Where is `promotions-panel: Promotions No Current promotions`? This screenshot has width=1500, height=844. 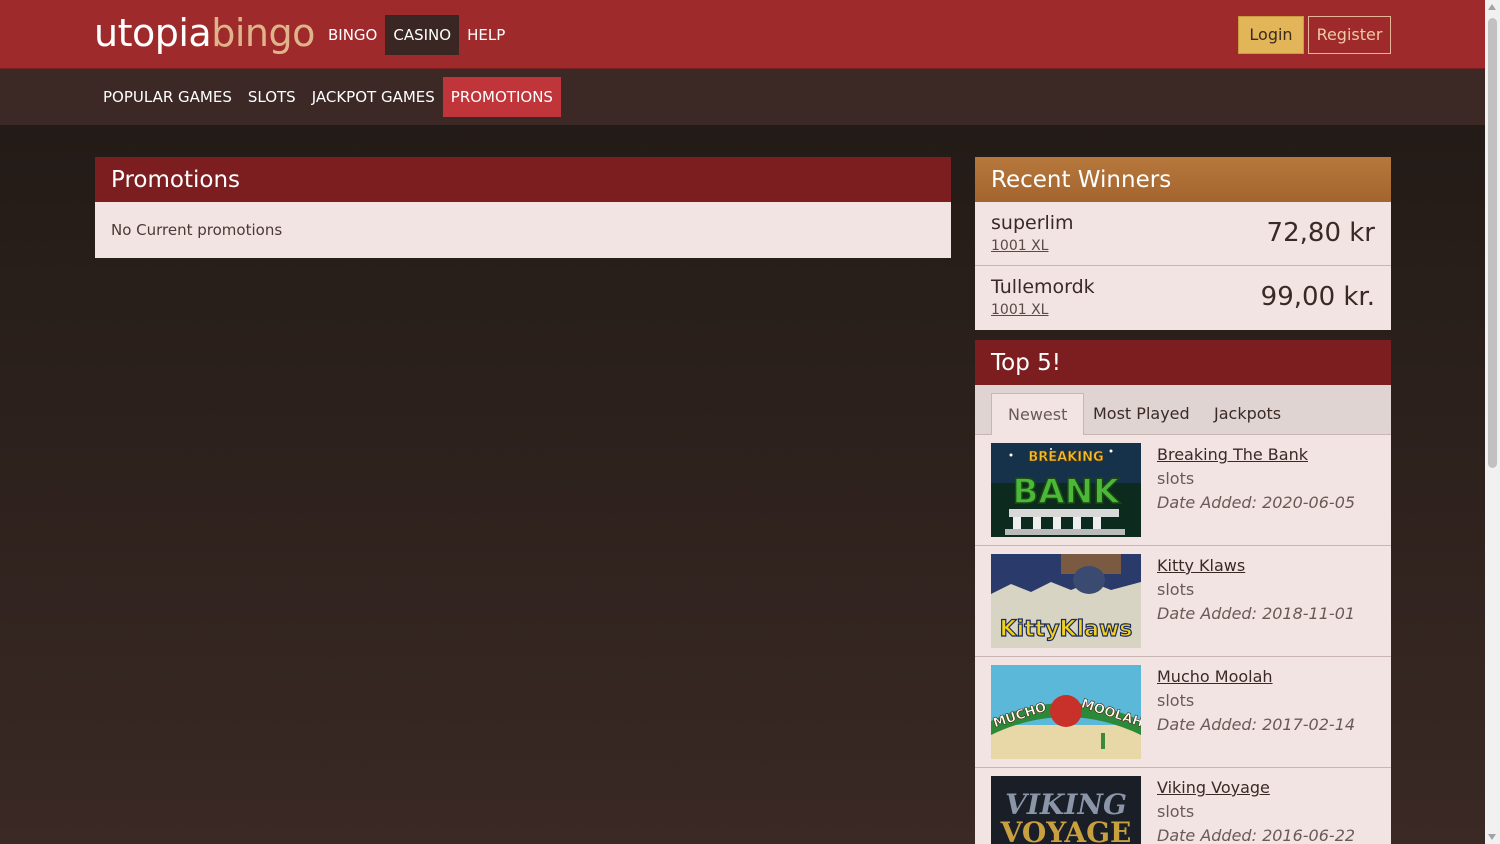 promotions-panel: Promotions No Current promotions is located at coordinates (523, 207).